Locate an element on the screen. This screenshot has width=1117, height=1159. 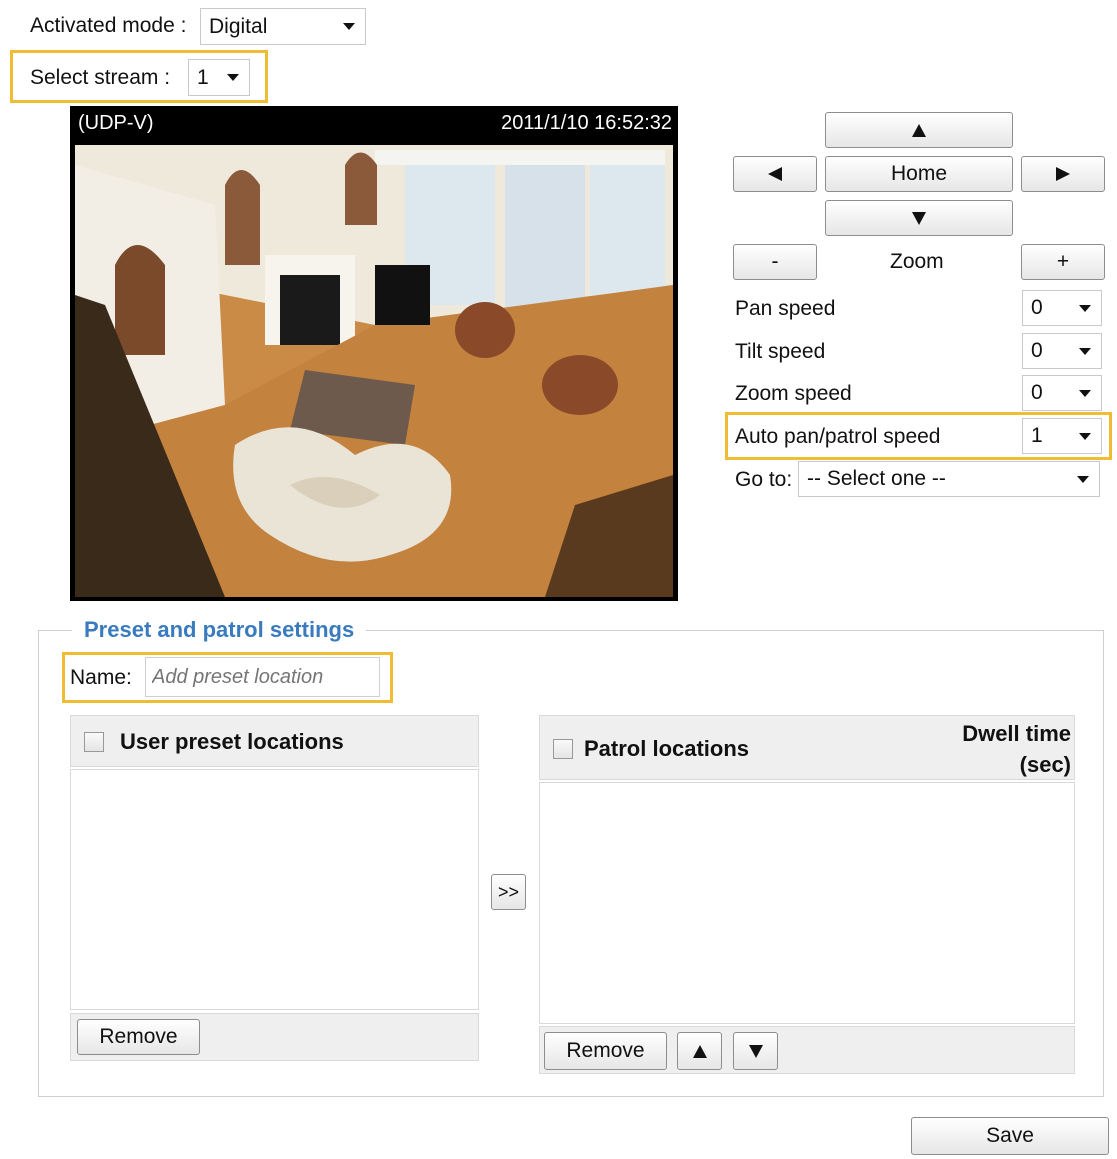
dwell-time-label: Dwell time is located at coordinates (1016, 733).